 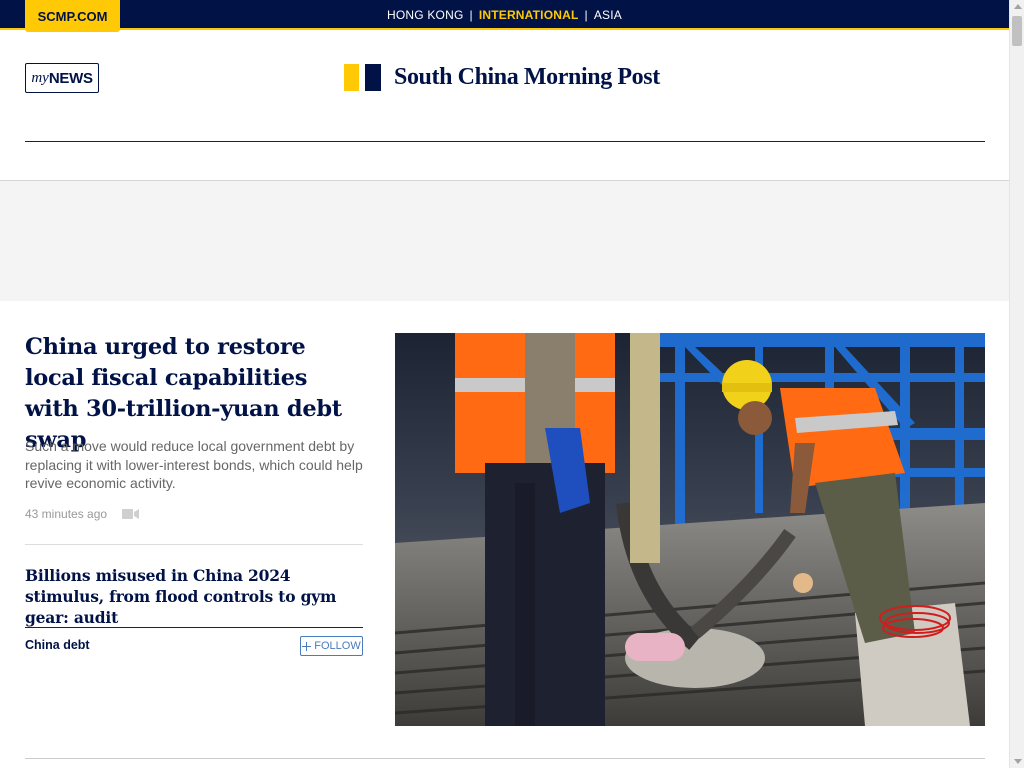 I want to click on plus-icon, so click(x=307, y=646).